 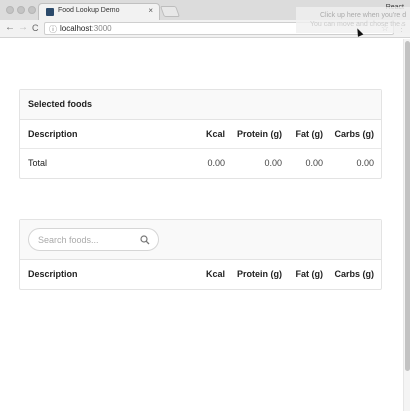 I want to click on tab-title: Food Lookup Demo, so click(x=89, y=10).